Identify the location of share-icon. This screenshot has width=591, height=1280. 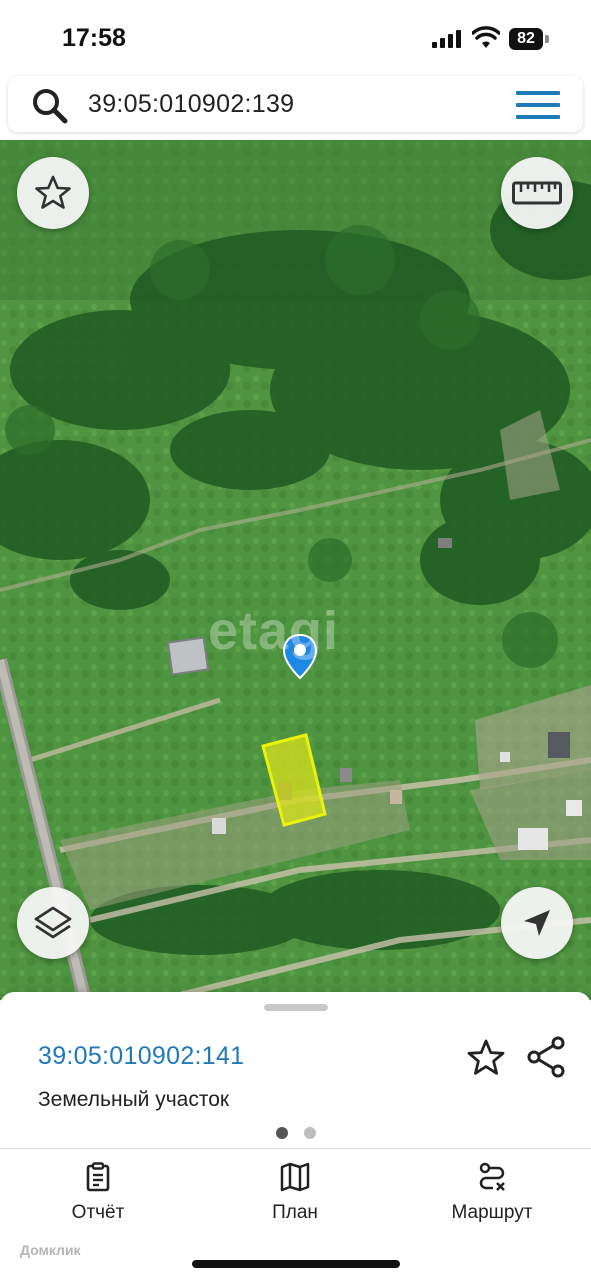
(546, 1057).